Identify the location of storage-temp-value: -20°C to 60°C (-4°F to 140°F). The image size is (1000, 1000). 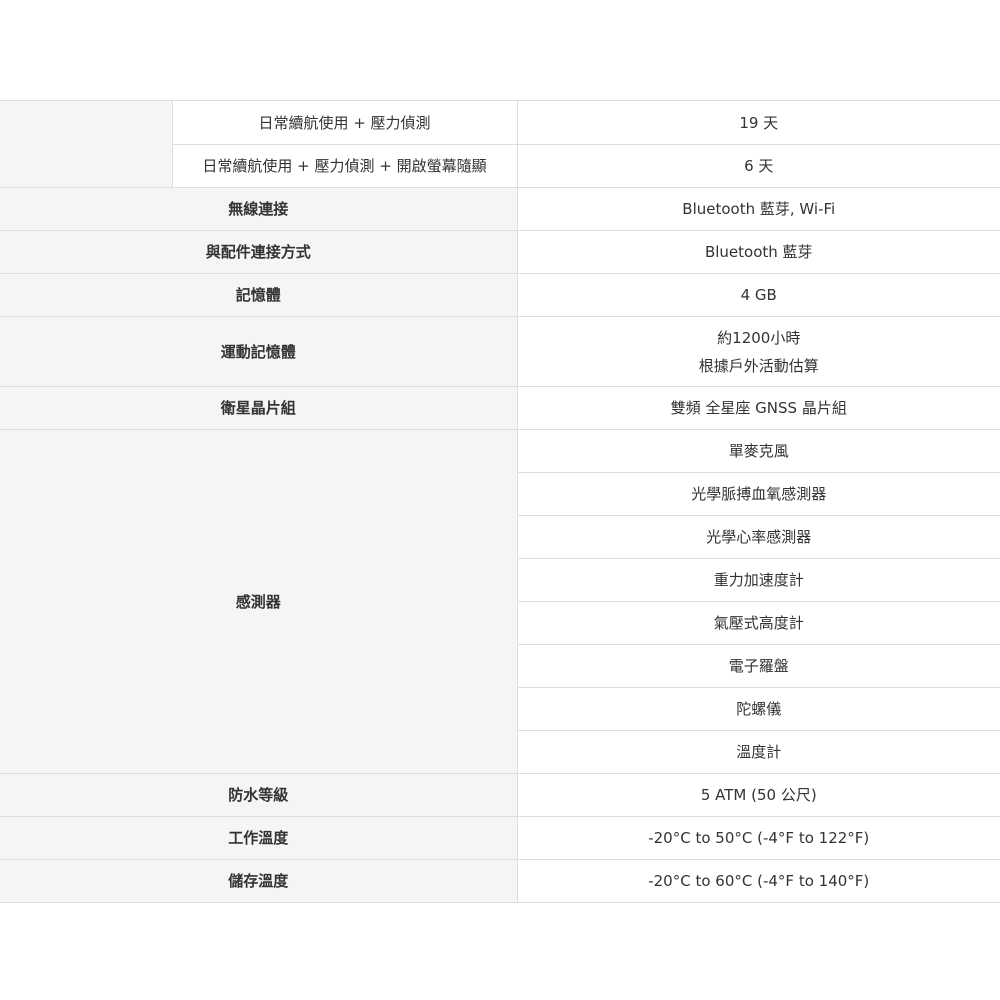
(758, 881).